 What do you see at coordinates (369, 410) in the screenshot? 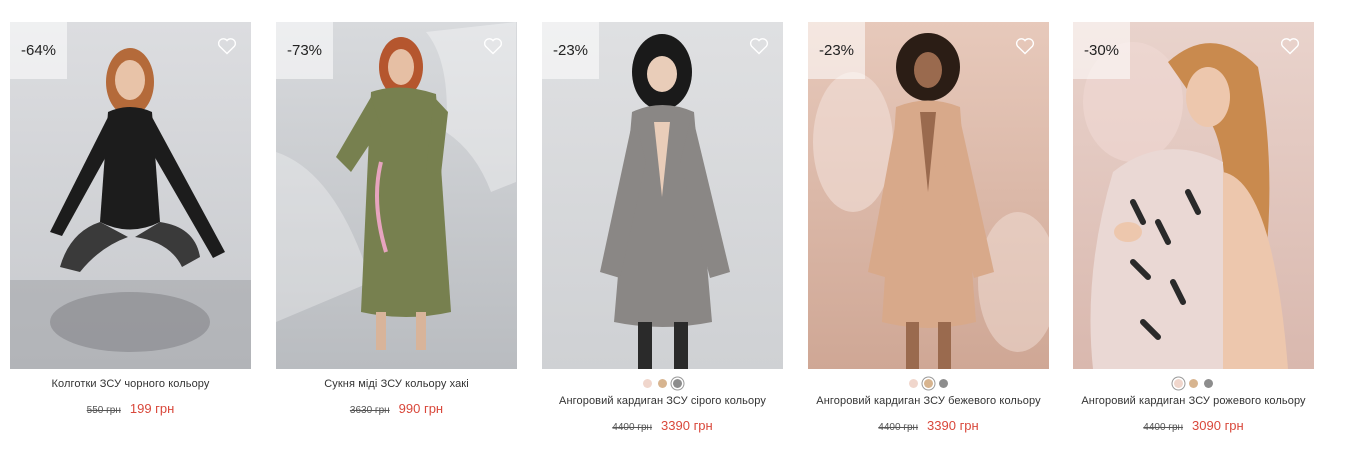
I see `old-price: 3630 грн` at bounding box center [369, 410].